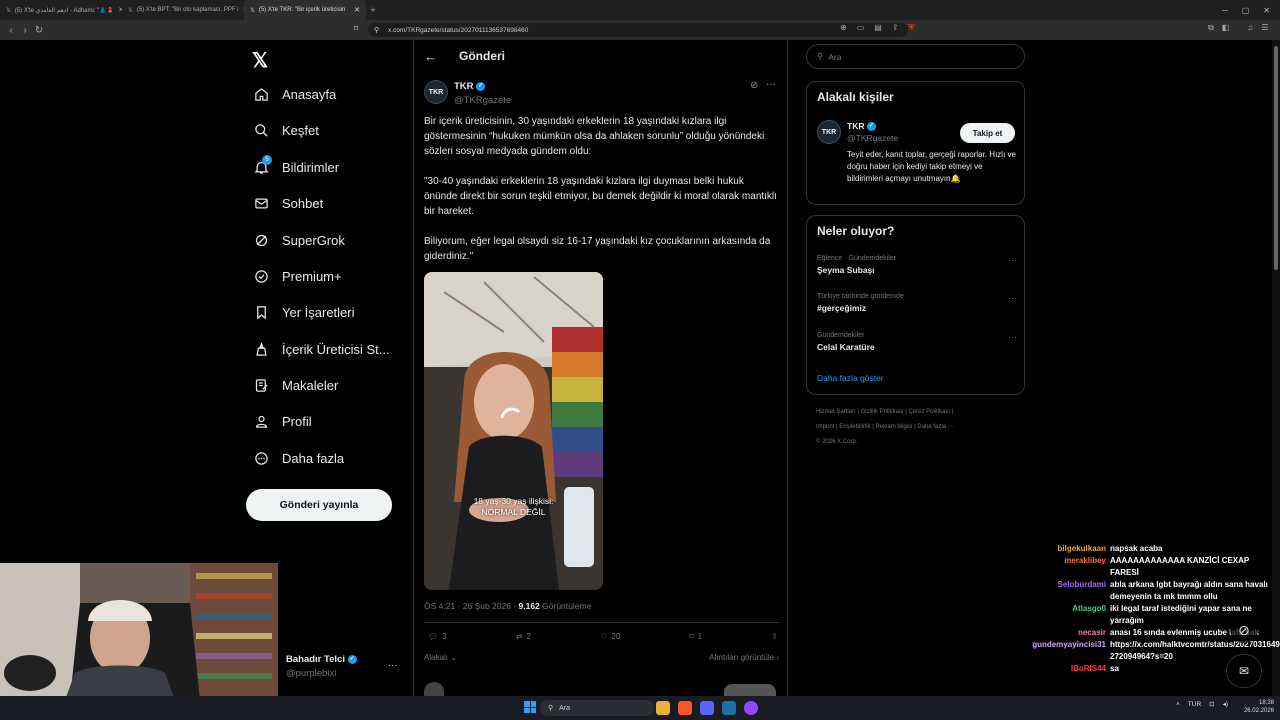  Describe the element at coordinates (393, 665) in the screenshot. I see `account-more-icon: ···` at that location.